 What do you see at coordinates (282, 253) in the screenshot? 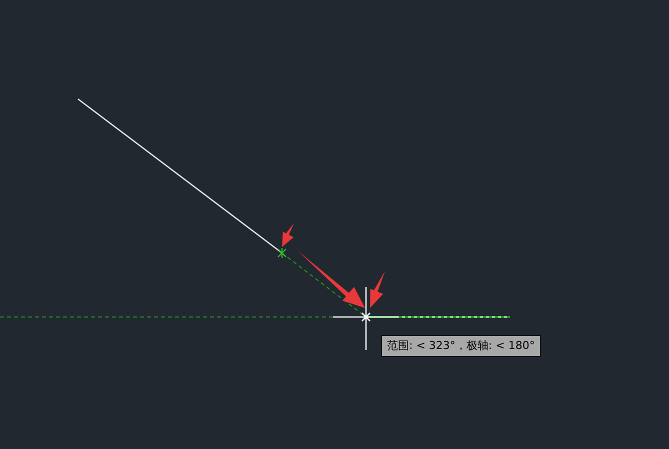
I see `snap-marker` at bounding box center [282, 253].